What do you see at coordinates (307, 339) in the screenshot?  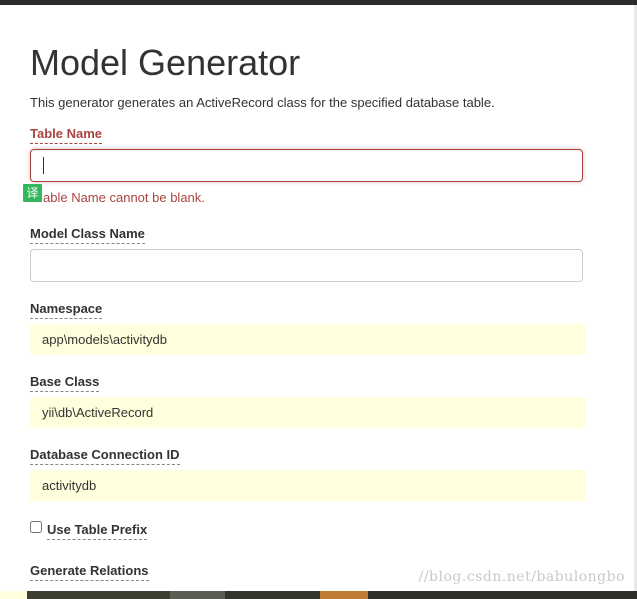 I see `namespace-input: app\models\activitydb` at bounding box center [307, 339].